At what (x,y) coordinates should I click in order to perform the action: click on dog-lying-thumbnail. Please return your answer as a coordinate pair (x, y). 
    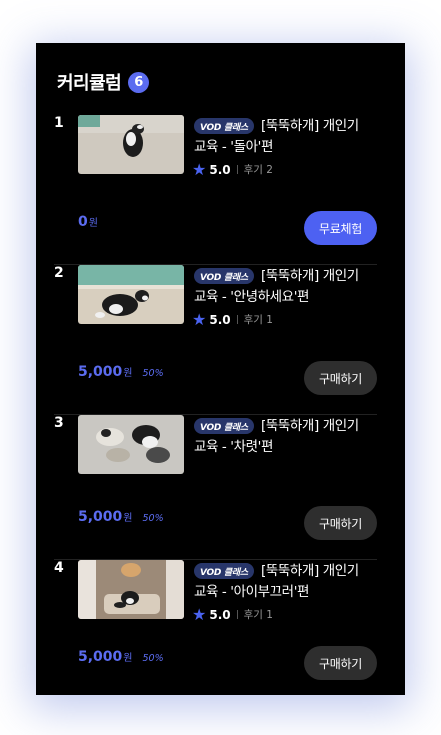
    Looking at the image, I should click on (131, 444).